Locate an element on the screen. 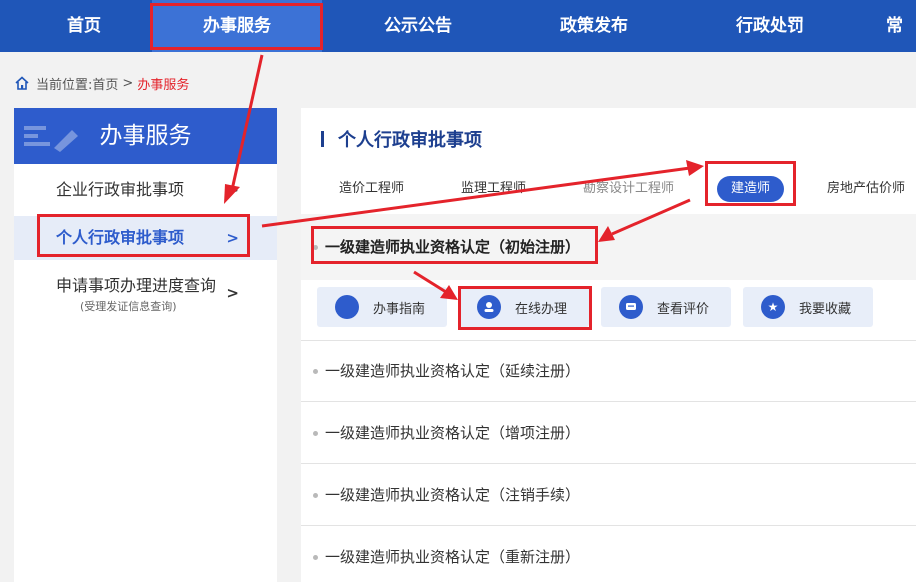  nav-policy: 政策发布 is located at coordinates (594, 26).